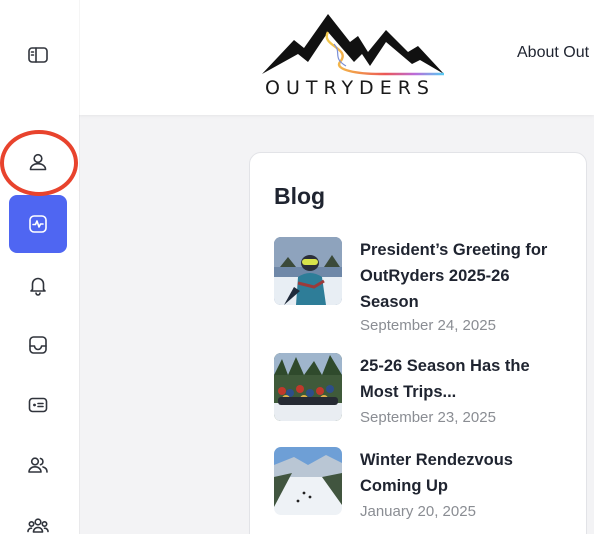 This screenshot has height=534, width=594. What do you see at coordinates (553, 53) in the screenshot?
I see `nav-link-about: About Out` at bounding box center [553, 53].